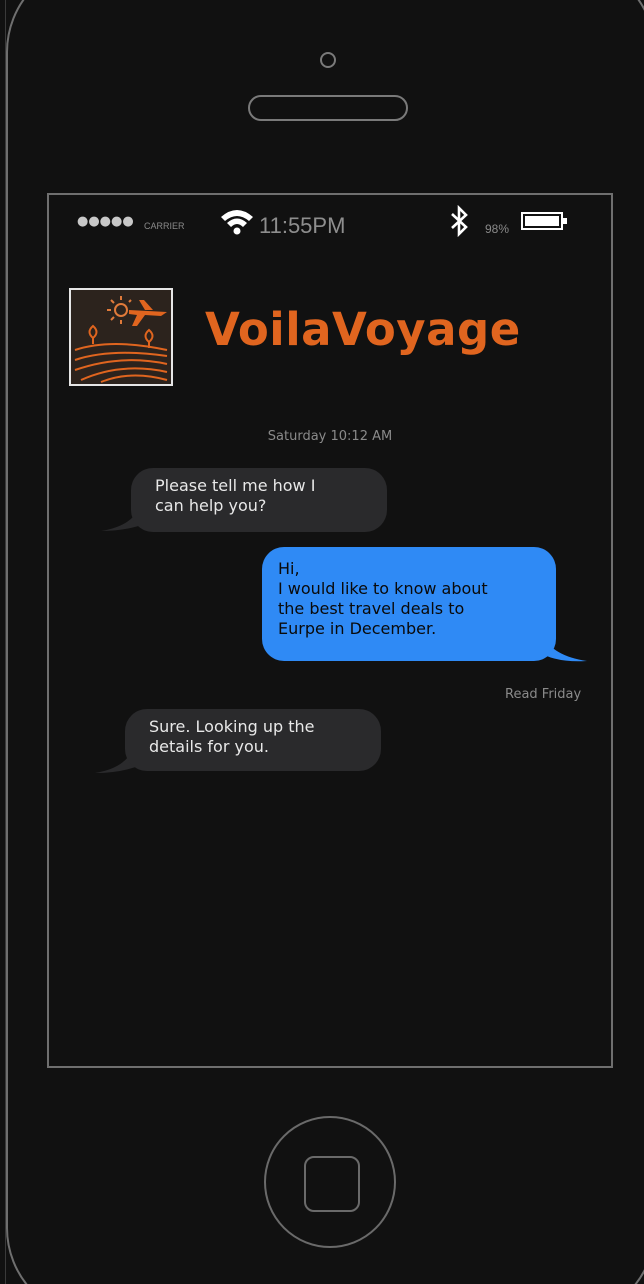  What do you see at coordinates (363, 329) in the screenshot?
I see `brand-name: VoilaVoyage` at bounding box center [363, 329].